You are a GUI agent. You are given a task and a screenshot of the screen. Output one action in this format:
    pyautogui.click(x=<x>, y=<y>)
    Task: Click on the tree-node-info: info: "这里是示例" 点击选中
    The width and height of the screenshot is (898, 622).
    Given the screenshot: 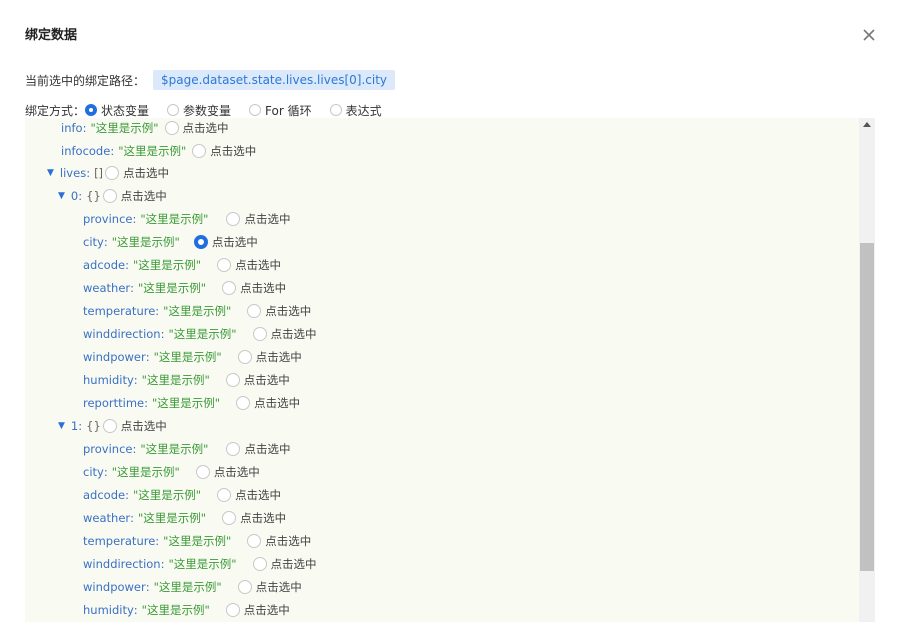 What is the action you would take?
    pyautogui.click(x=145, y=128)
    